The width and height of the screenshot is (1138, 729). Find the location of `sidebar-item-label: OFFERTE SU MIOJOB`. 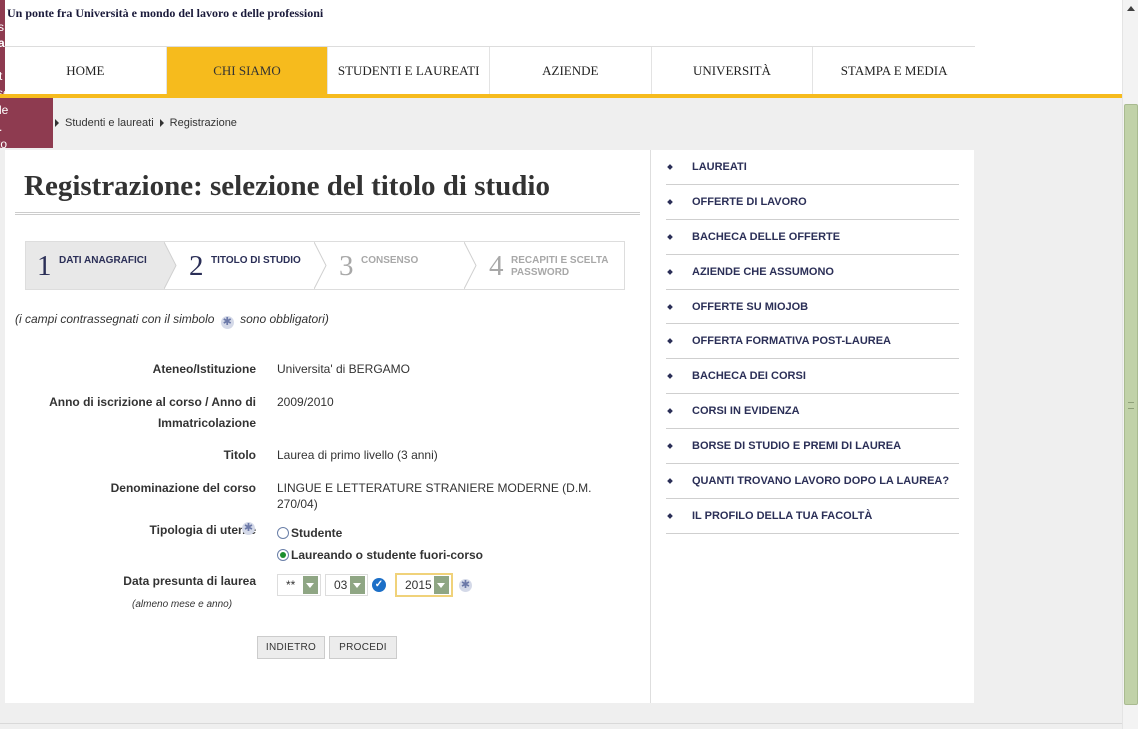

sidebar-item-label: OFFERTE SU MIOJOB is located at coordinates (750, 306).